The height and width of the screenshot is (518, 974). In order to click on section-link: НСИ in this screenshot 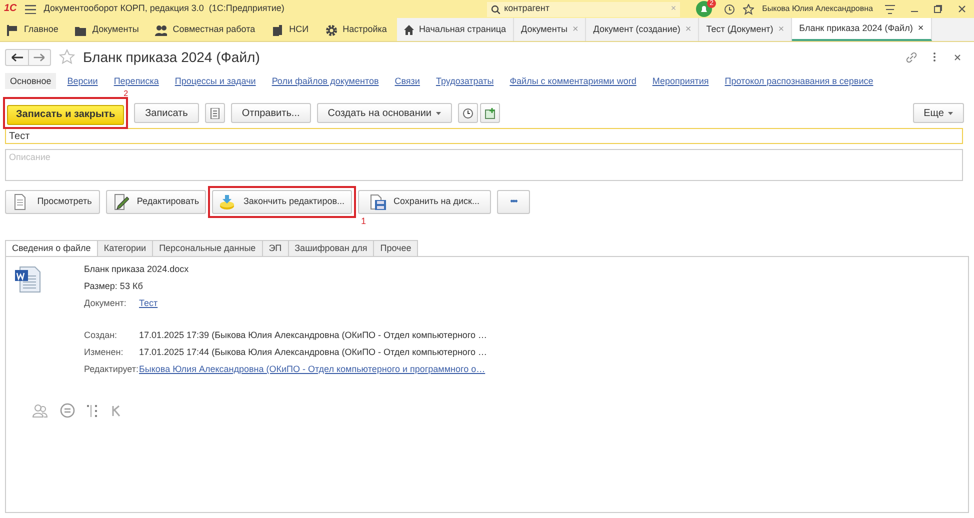, I will do `click(290, 29)`.